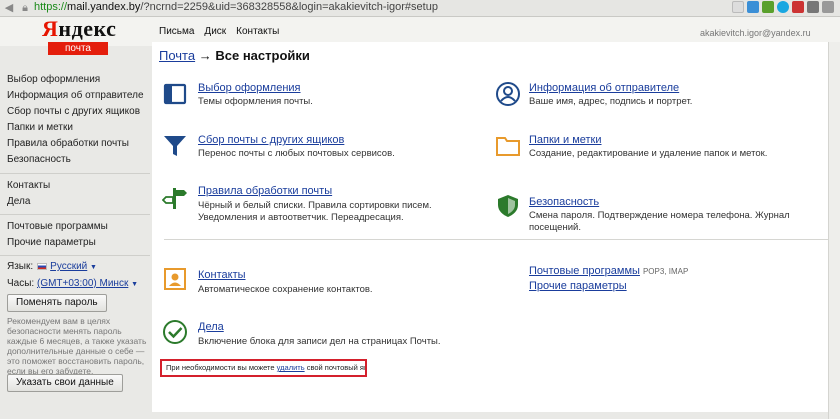  What do you see at coordinates (262, 55) in the screenshot?
I see `page-title: Все настройки` at bounding box center [262, 55].